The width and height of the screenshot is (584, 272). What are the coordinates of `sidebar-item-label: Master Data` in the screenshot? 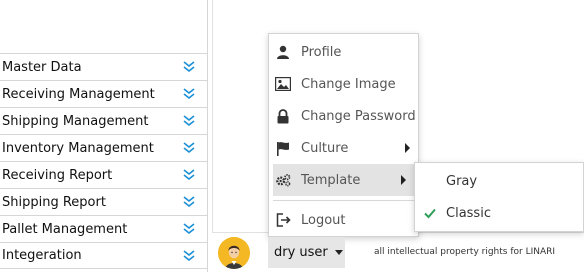 It's located at (42, 67).